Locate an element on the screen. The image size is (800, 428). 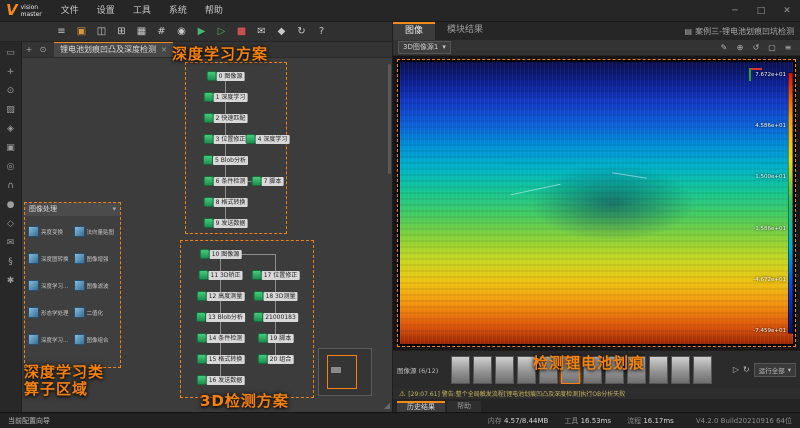
operator-item: 图像滤波 is located at coordinates (95, 285).